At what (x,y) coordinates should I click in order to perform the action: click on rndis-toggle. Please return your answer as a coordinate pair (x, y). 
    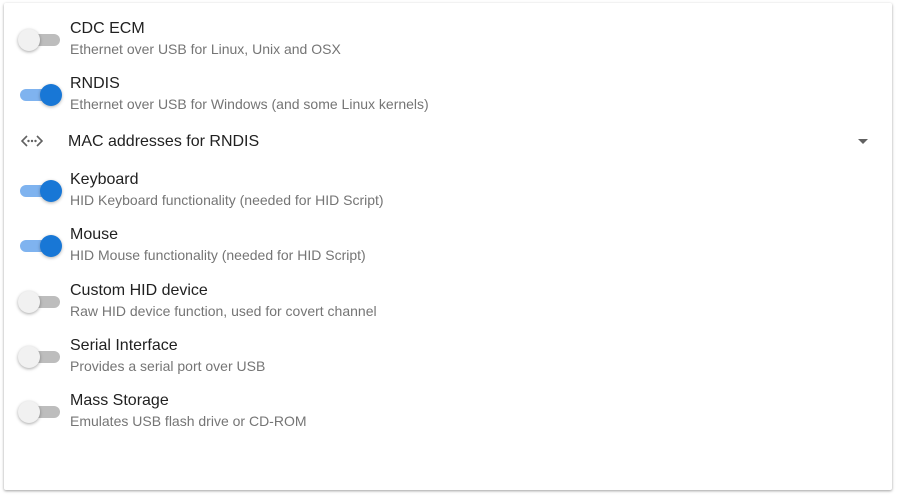
    Looking at the image, I should click on (41, 95).